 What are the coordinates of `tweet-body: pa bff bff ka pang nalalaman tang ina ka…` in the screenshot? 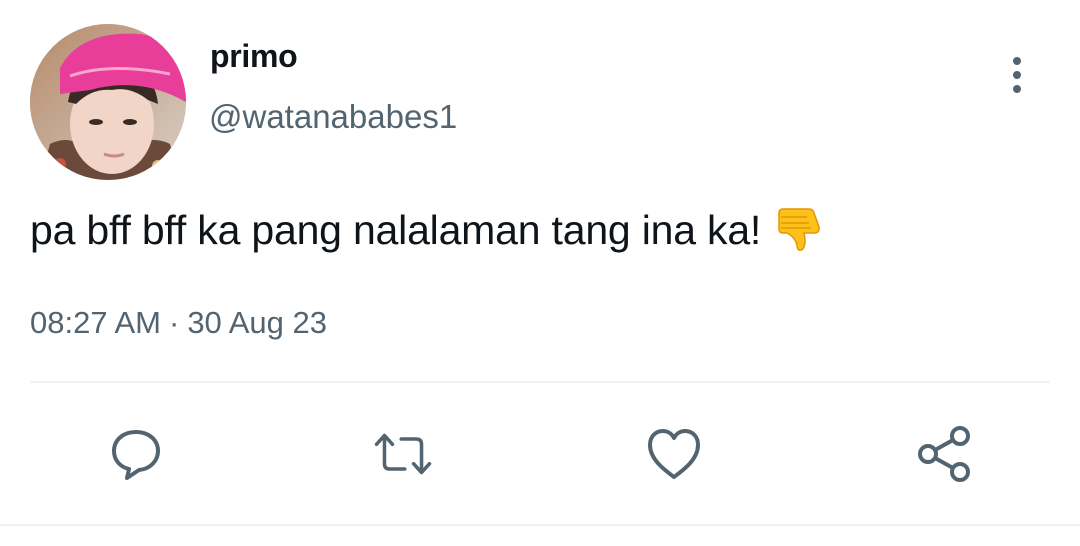 It's located at (396, 229).